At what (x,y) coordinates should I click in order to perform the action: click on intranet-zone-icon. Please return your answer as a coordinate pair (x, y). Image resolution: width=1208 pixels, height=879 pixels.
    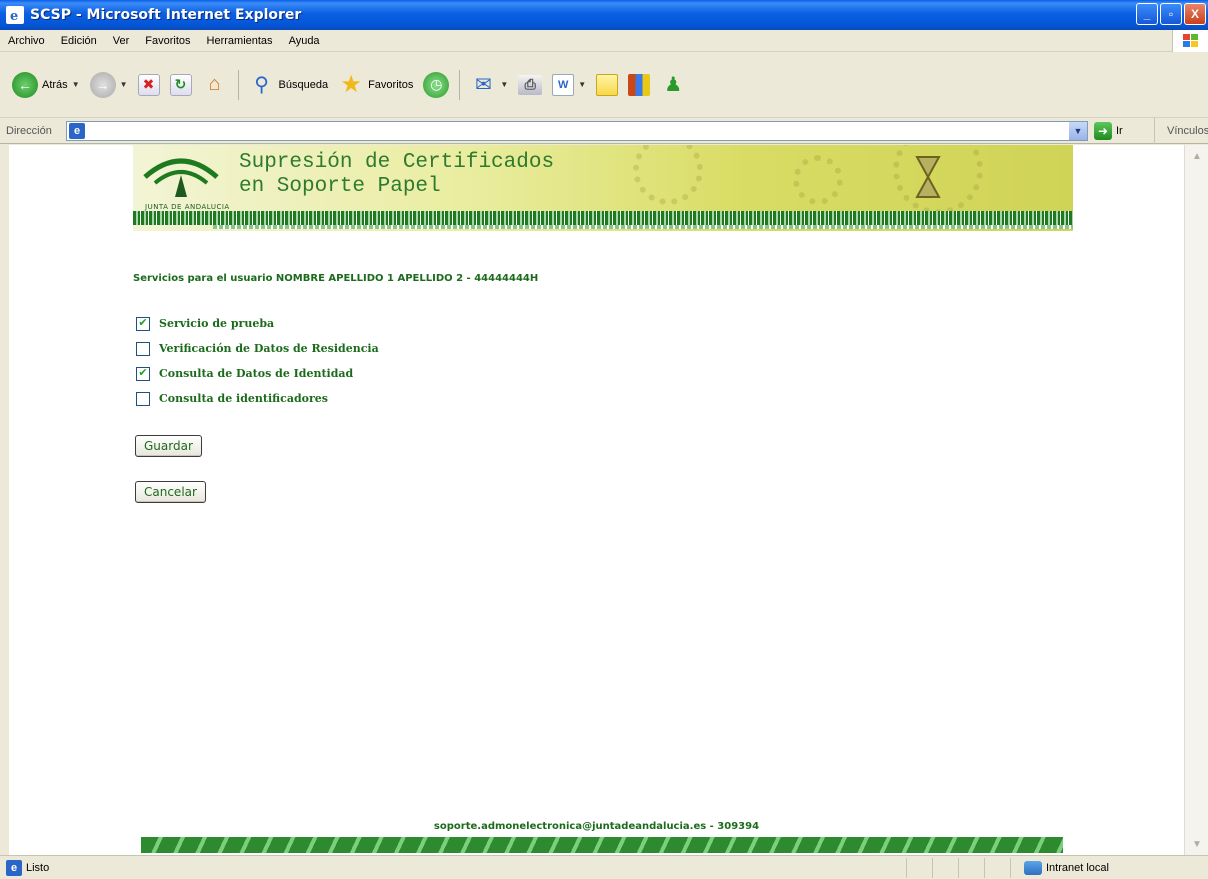
    Looking at the image, I should click on (1033, 868).